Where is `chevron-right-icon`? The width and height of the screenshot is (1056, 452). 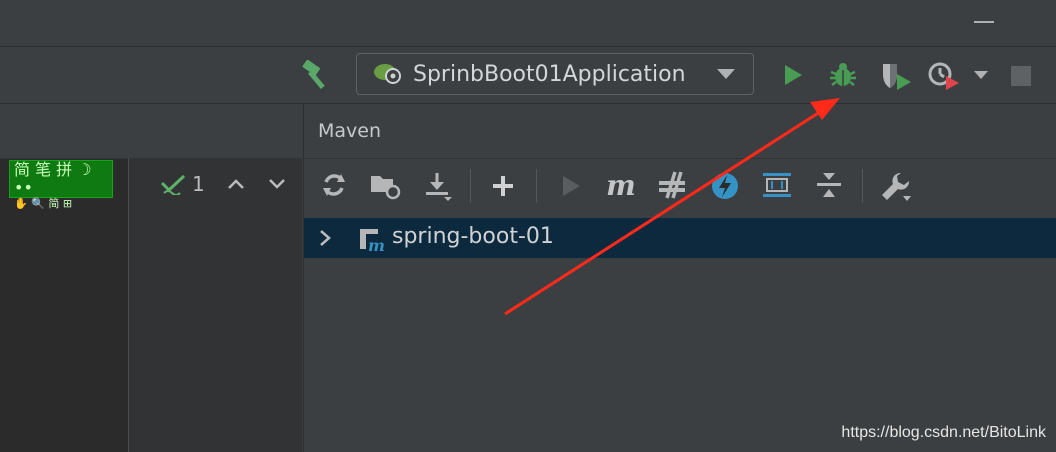
chevron-right-icon is located at coordinates (325, 240).